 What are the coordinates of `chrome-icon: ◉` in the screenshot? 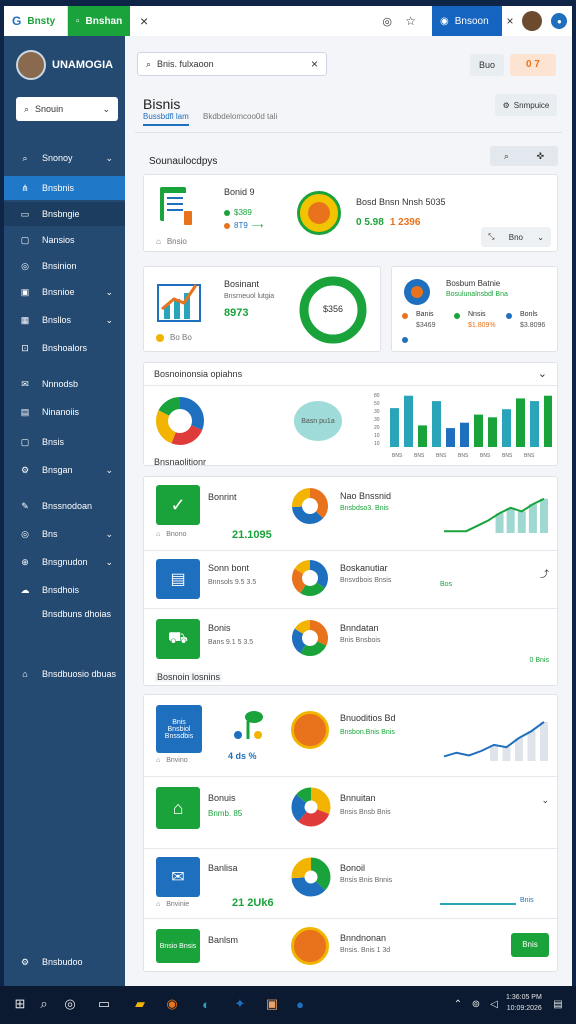 It's located at (172, 1004).